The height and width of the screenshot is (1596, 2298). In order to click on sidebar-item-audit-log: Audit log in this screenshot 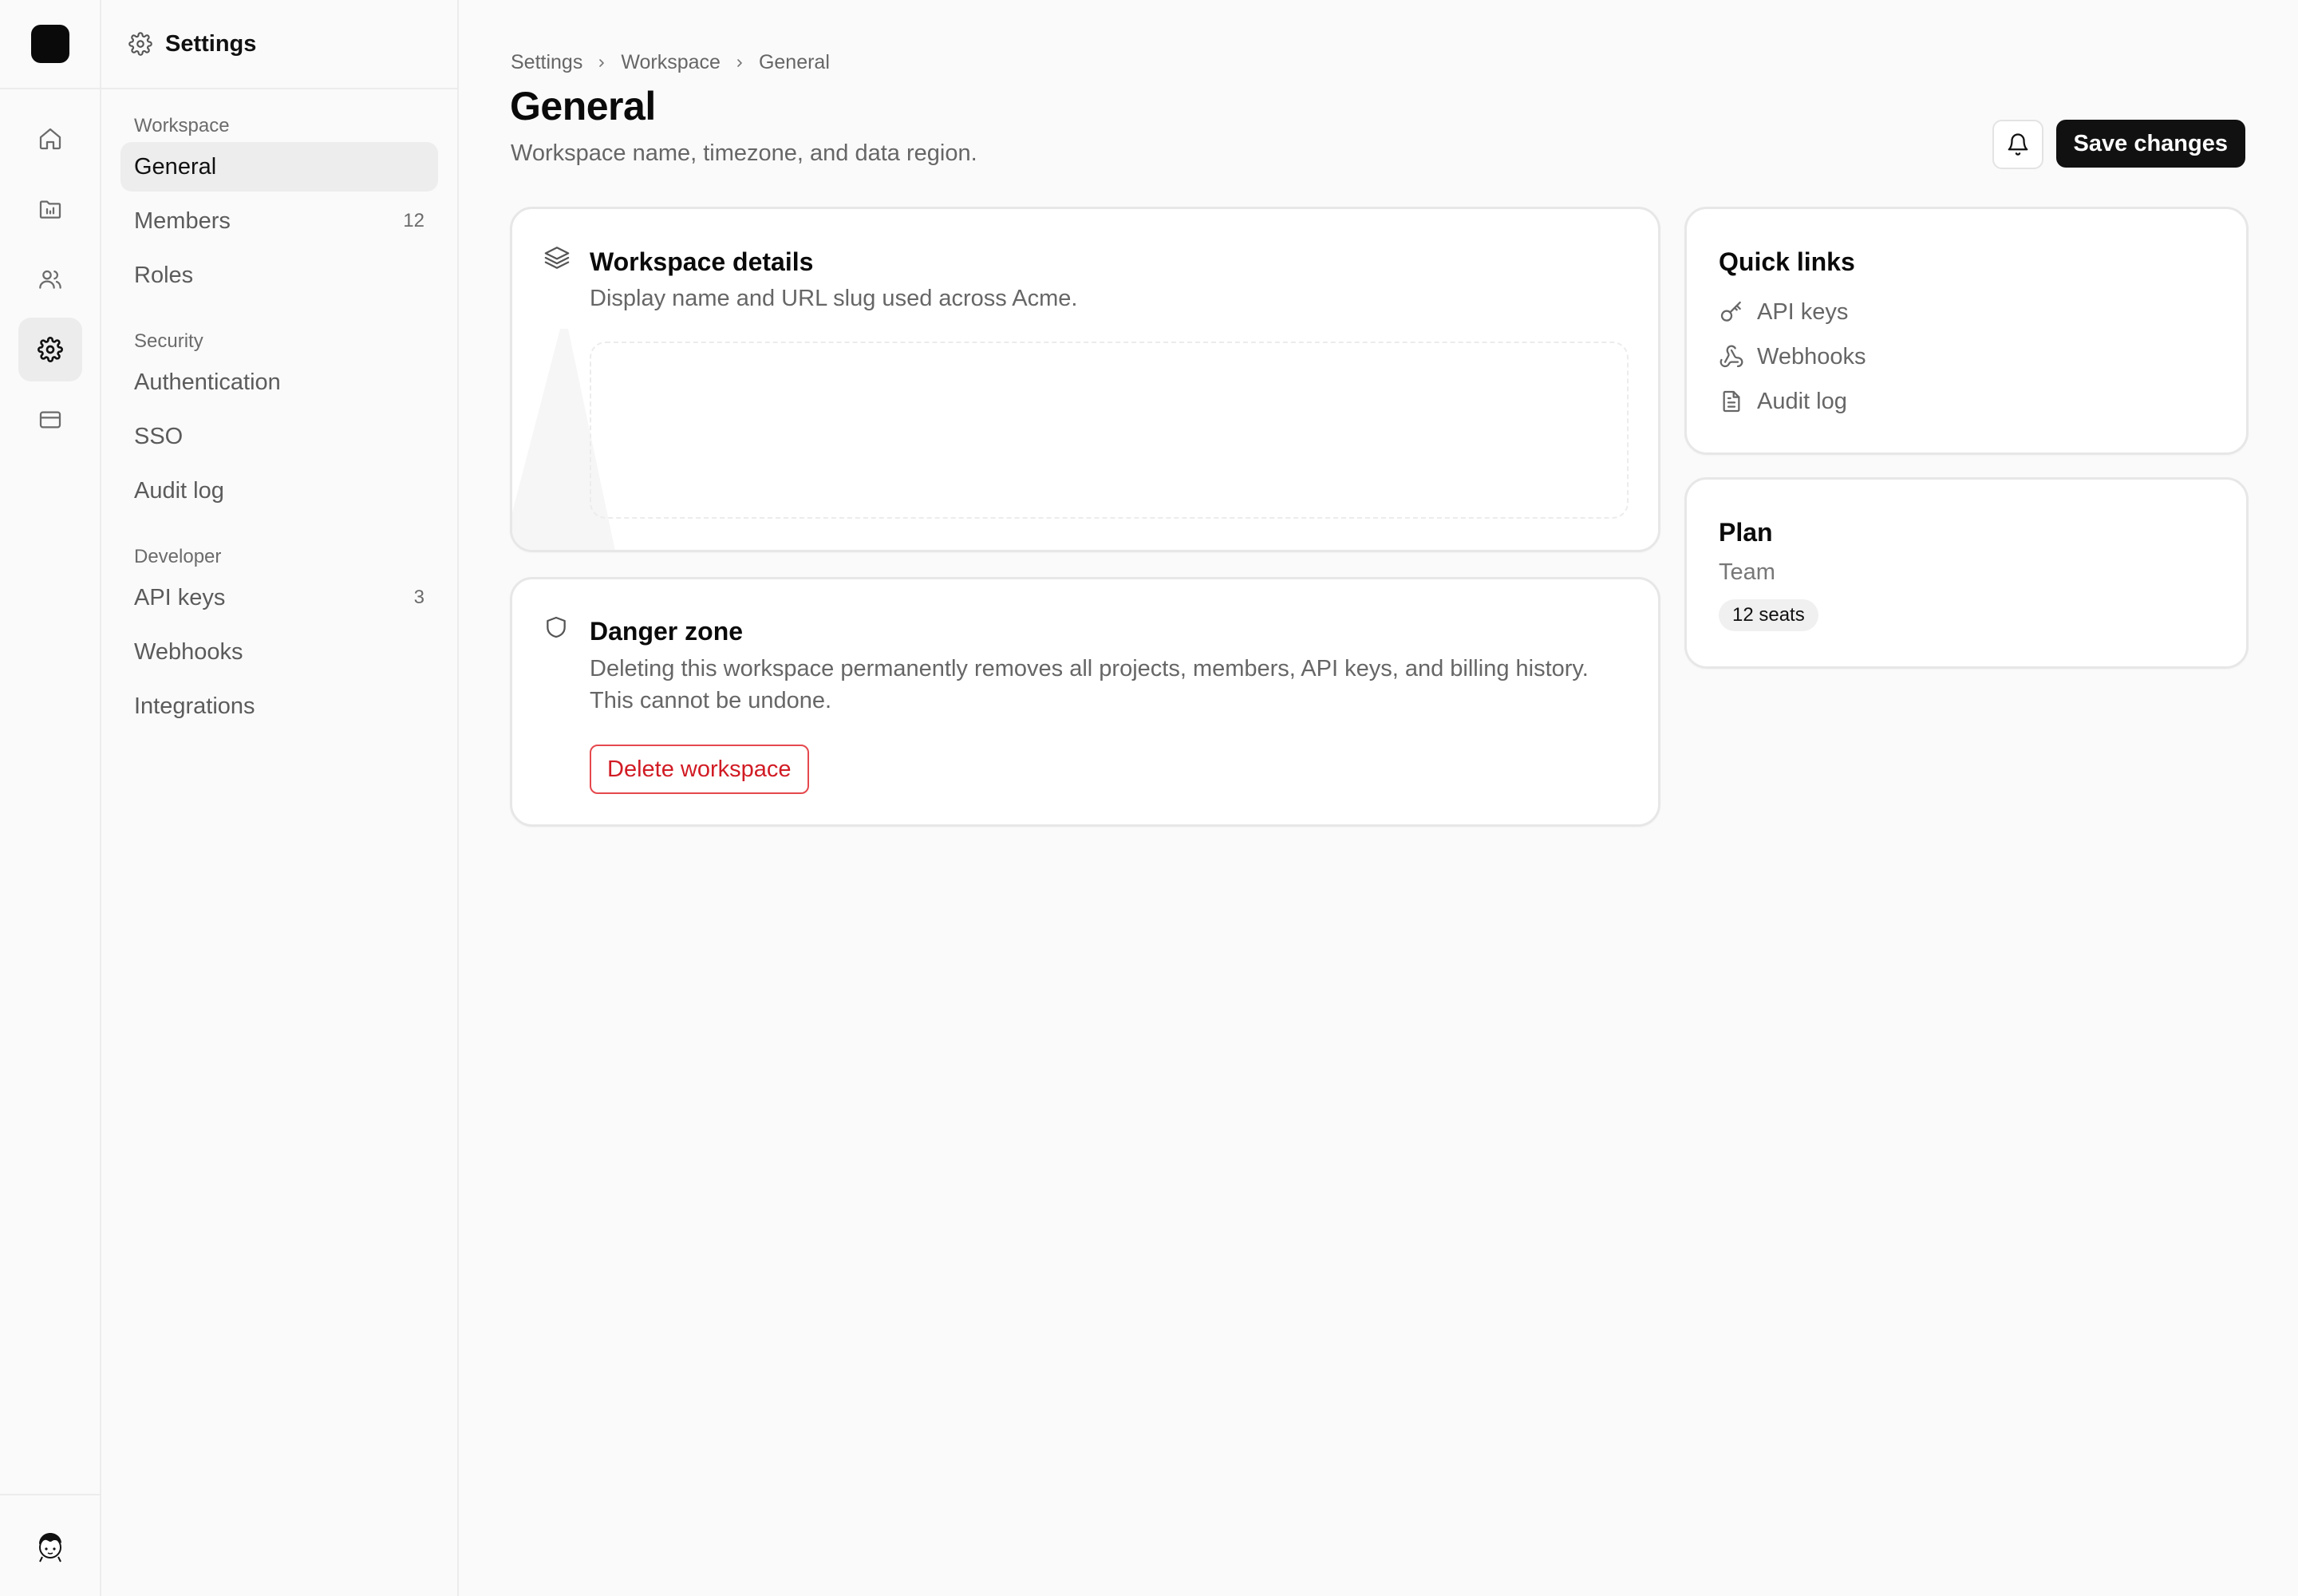, I will do `click(279, 491)`.